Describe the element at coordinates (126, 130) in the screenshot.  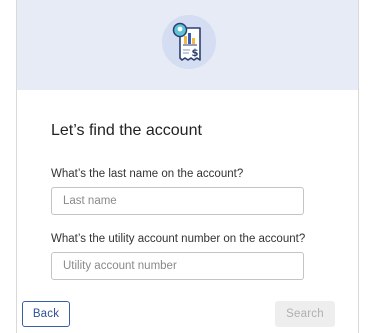
I see `page-title: Let’s find the account` at that location.